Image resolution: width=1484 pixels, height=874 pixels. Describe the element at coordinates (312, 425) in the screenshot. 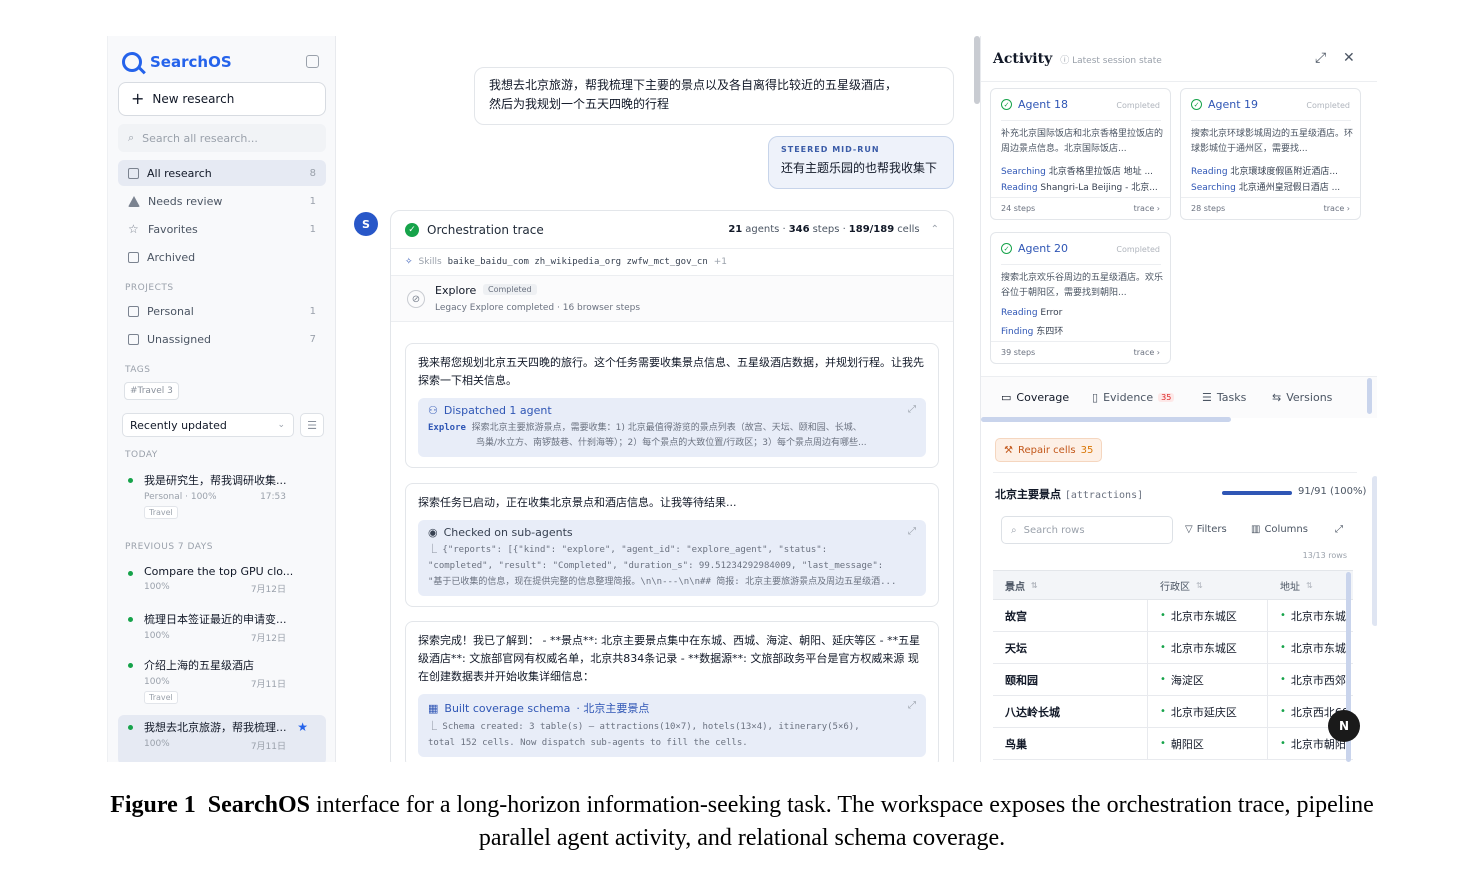

I see `sort-options-button: ☰` at that location.